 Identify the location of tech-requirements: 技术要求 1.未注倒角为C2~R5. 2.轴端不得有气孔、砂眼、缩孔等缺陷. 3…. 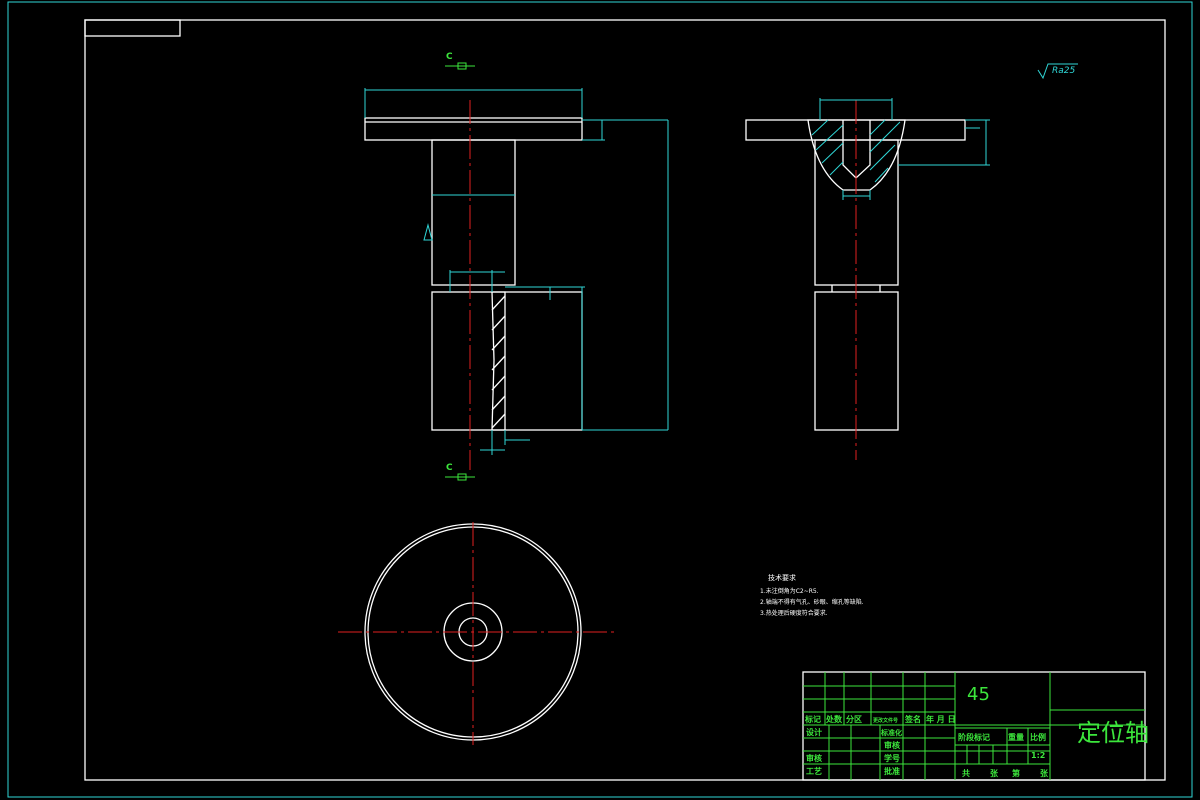
(812, 595).